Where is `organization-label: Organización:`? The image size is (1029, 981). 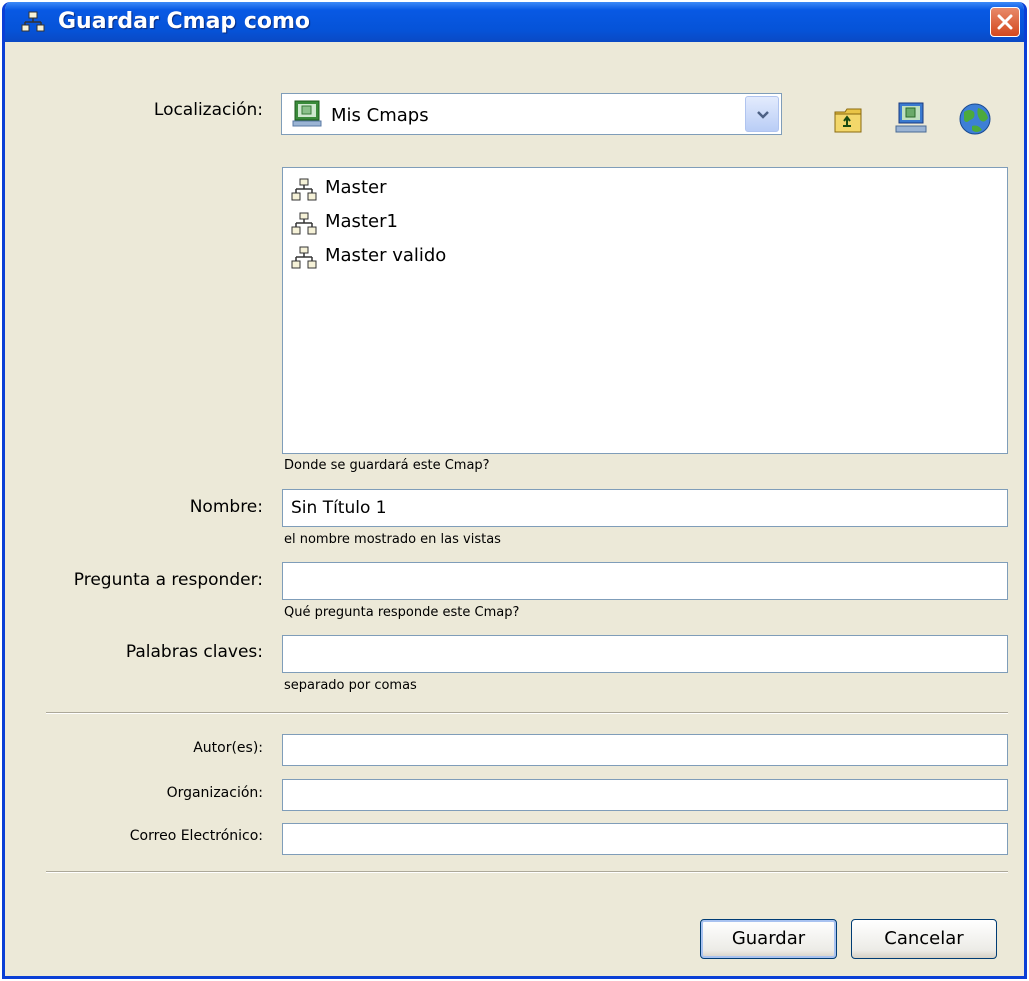 organization-label: Organización: is located at coordinates (214, 793).